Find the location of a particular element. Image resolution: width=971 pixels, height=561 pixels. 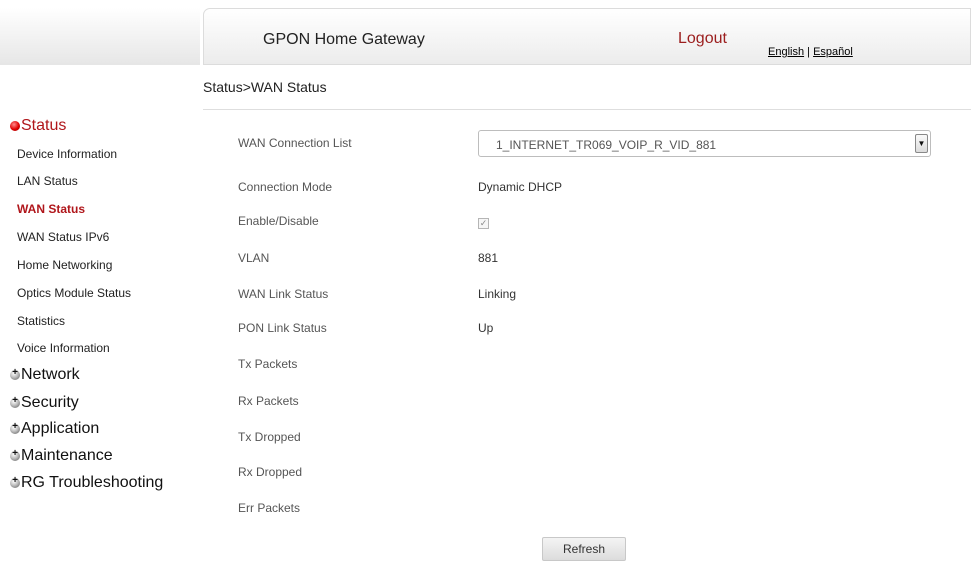

pon-link-status-value: Up is located at coordinates (486, 328).